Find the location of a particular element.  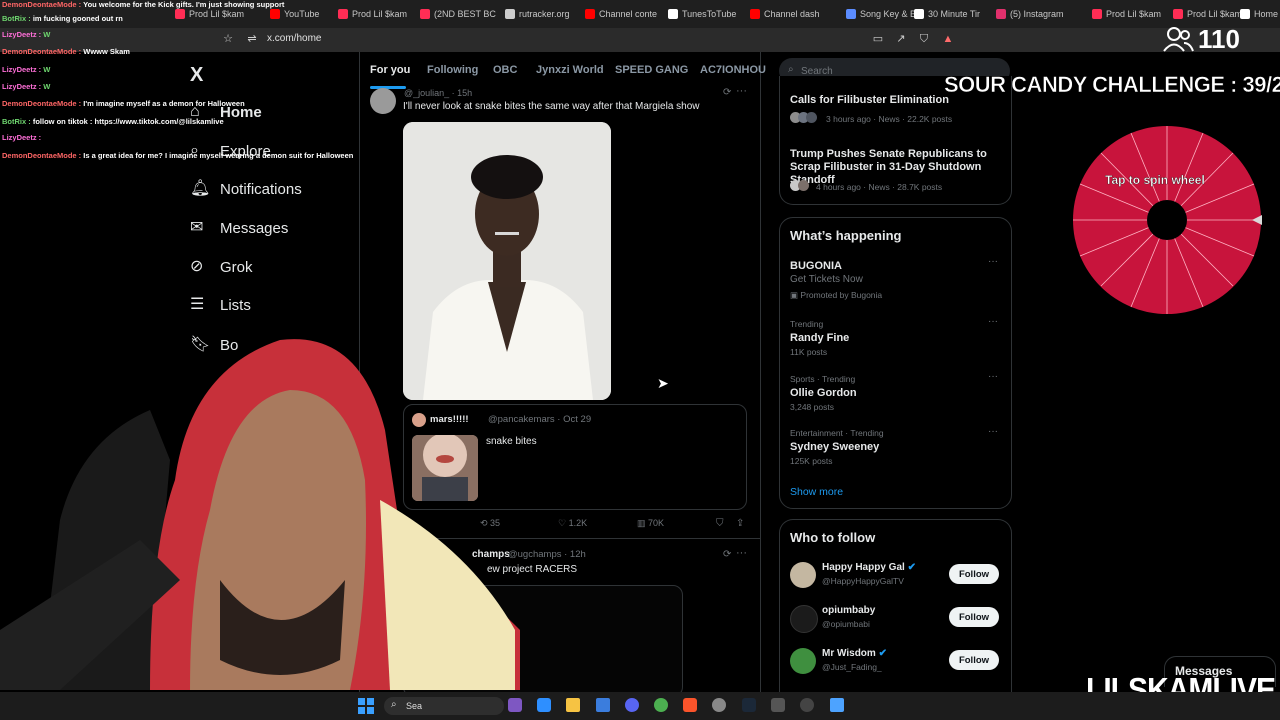

trend-title: BUGONIA is located at coordinates (816, 266).